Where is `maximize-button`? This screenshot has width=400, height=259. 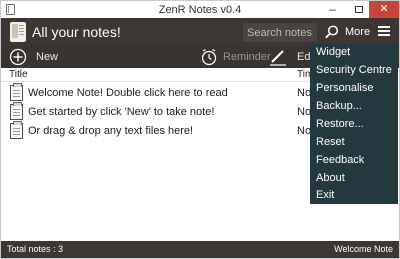
maximize-button is located at coordinates (358, 9).